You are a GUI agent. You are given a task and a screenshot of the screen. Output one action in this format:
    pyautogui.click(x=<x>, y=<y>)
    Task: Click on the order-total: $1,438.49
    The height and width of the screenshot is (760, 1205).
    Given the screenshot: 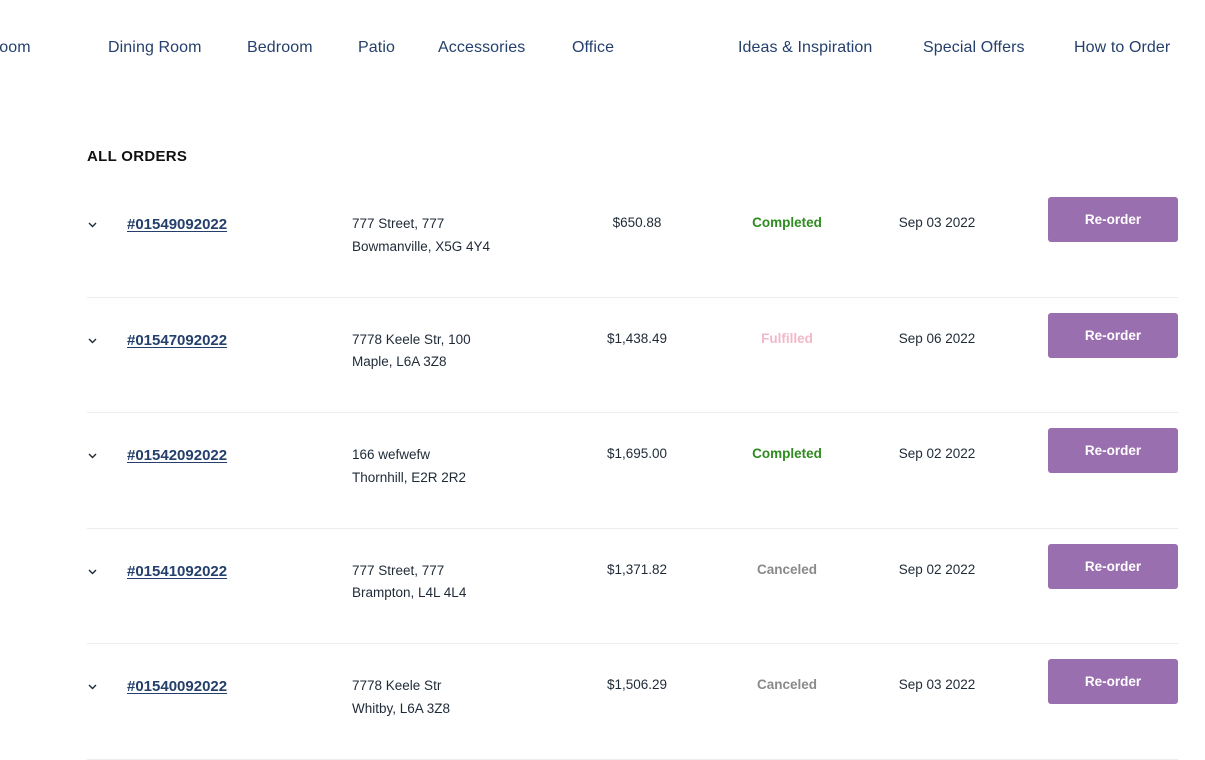 What is the action you would take?
    pyautogui.click(x=637, y=338)
    